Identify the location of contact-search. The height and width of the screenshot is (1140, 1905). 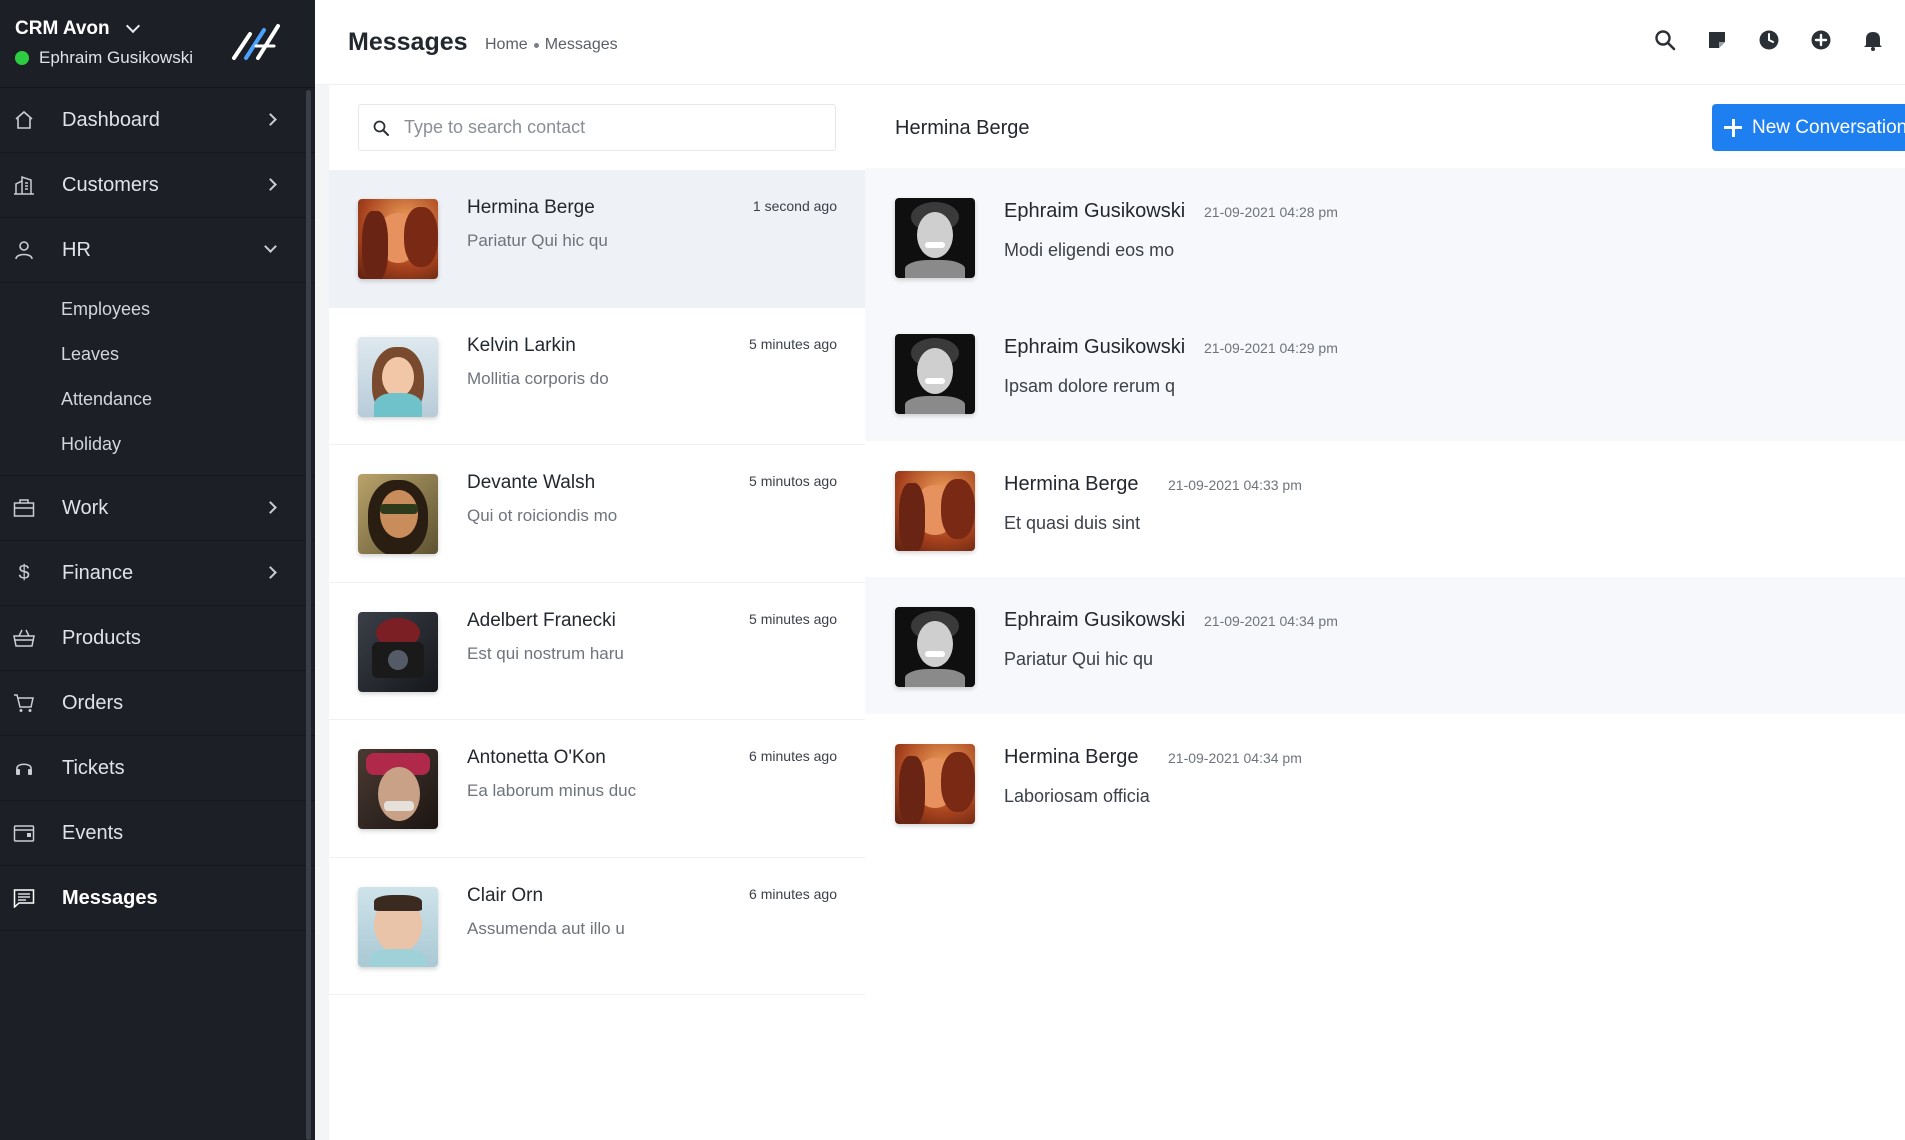
(597, 127).